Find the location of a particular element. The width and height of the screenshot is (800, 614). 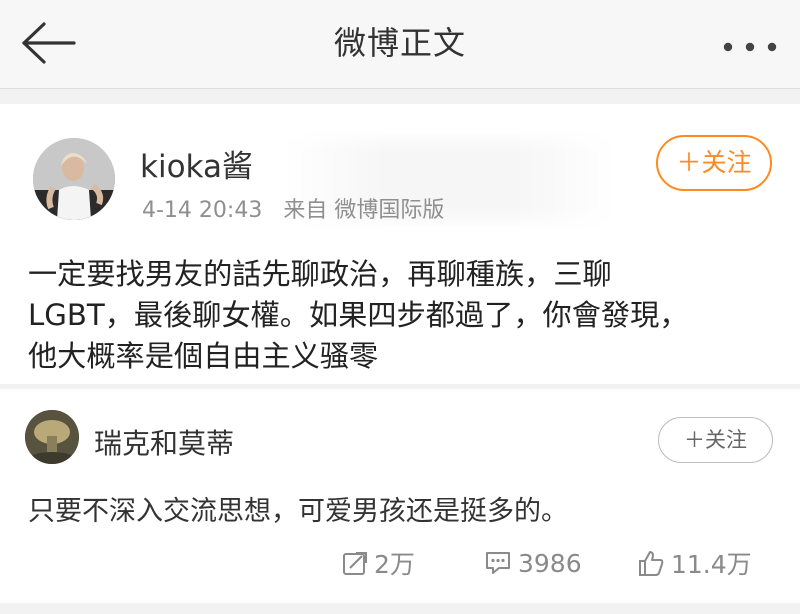

commenter-name: 瑞克和莫蒂 is located at coordinates (164, 442).